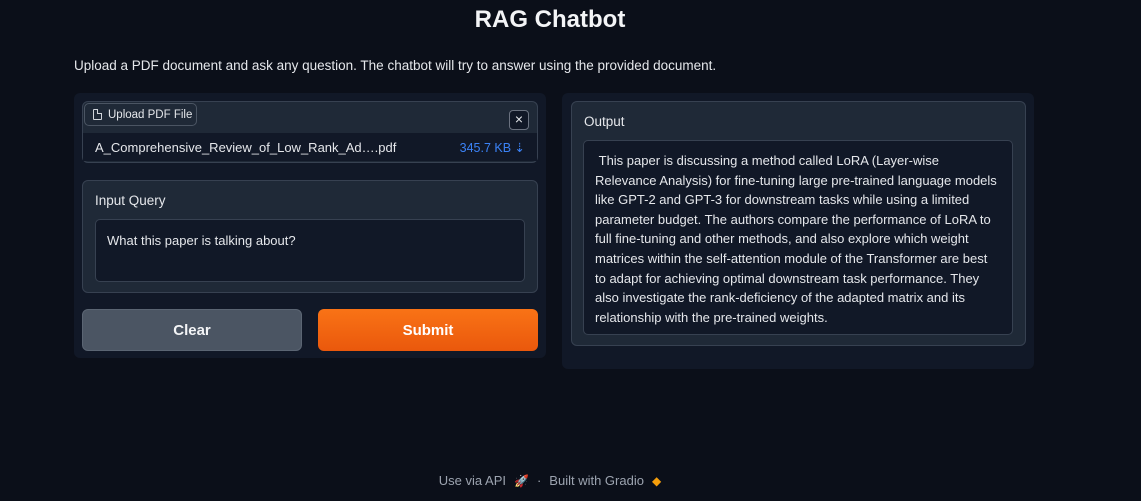 Image resolution: width=1141 pixels, height=501 pixels. Describe the element at coordinates (150, 114) in the screenshot. I see `upload-tab-label: Upload PDF File` at that location.